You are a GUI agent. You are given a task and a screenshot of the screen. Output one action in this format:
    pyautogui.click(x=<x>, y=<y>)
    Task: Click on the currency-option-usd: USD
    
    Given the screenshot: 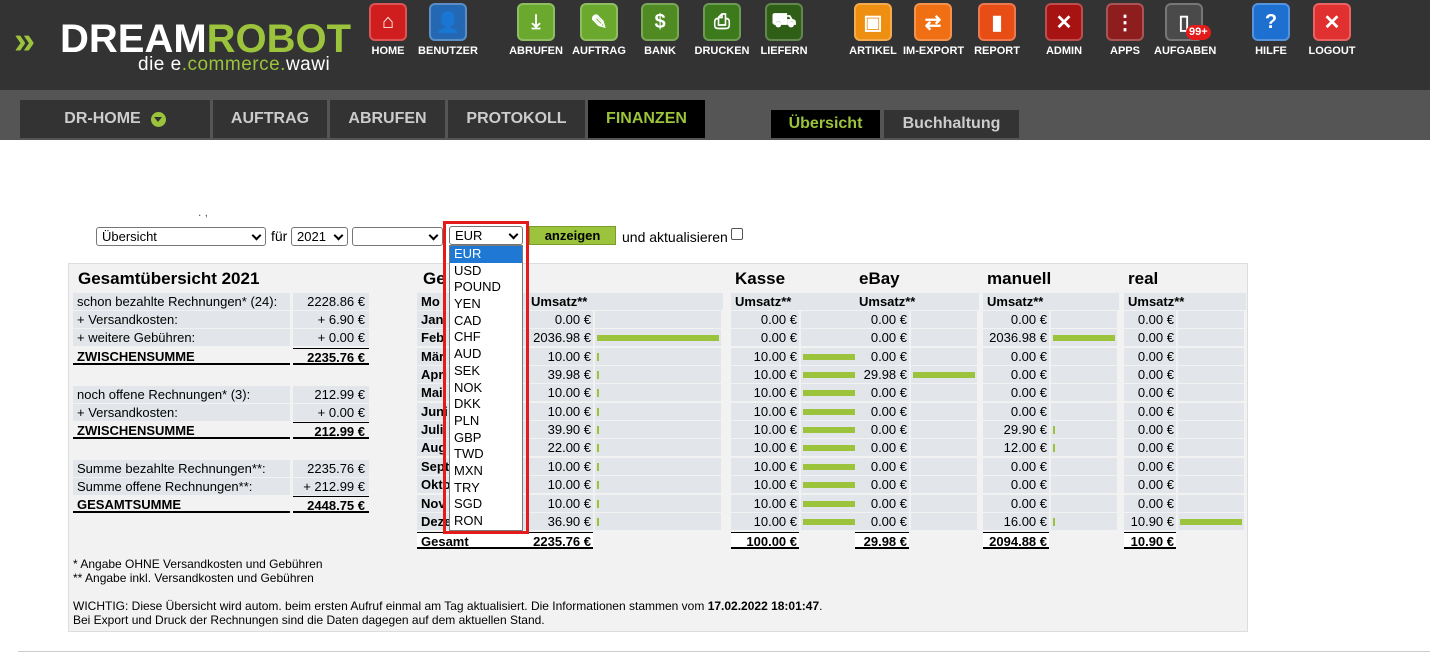 What is the action you would take?
    pyautogui.click(x=486, y=271)
    